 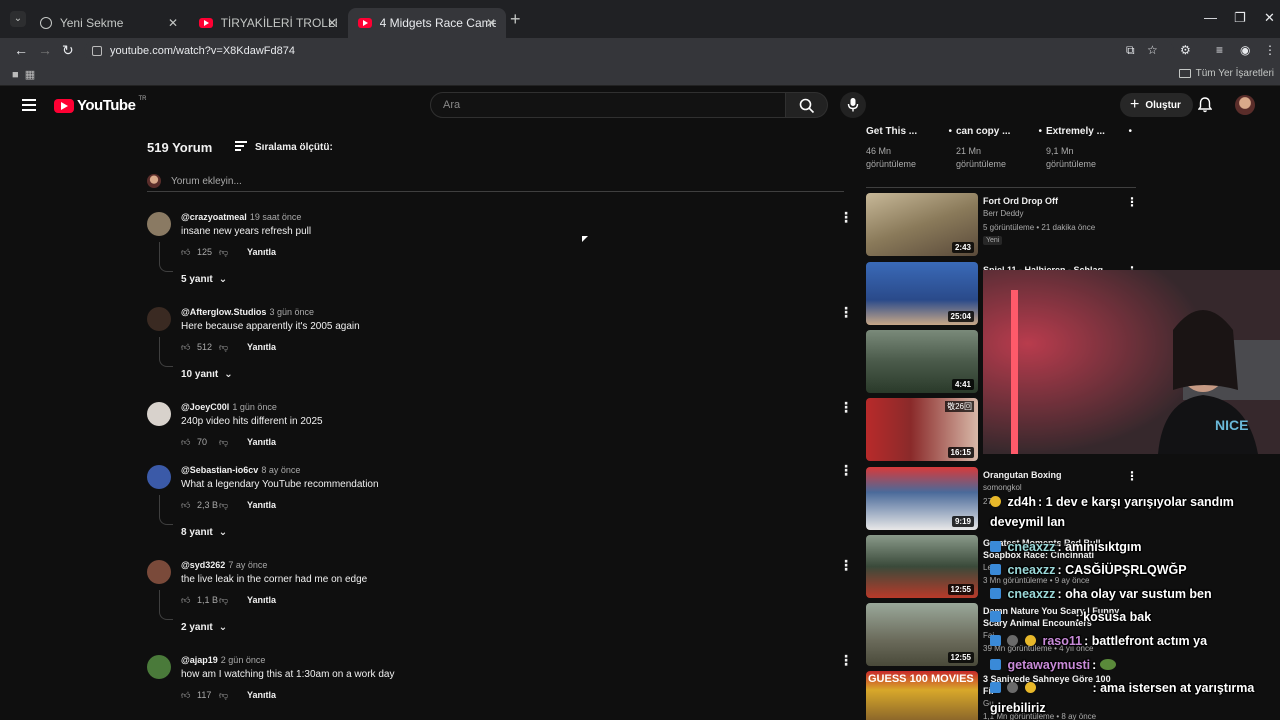 I want to click on browser-tab: Yeni Sekme ✕, so click(x=109, y=23).